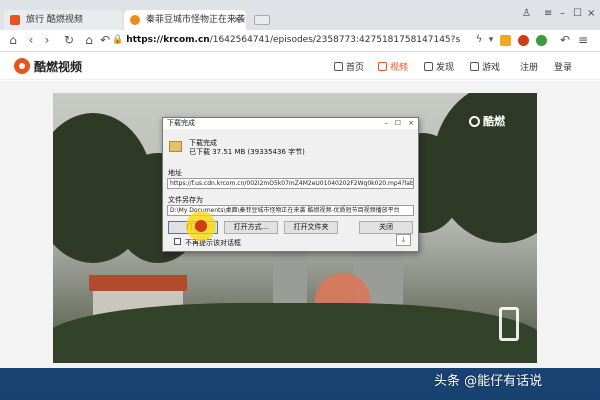 Image resolution: width=600 pixels, height=400 pixels. I want to click on dialog-minimize-icon: –, so click(387, 123).